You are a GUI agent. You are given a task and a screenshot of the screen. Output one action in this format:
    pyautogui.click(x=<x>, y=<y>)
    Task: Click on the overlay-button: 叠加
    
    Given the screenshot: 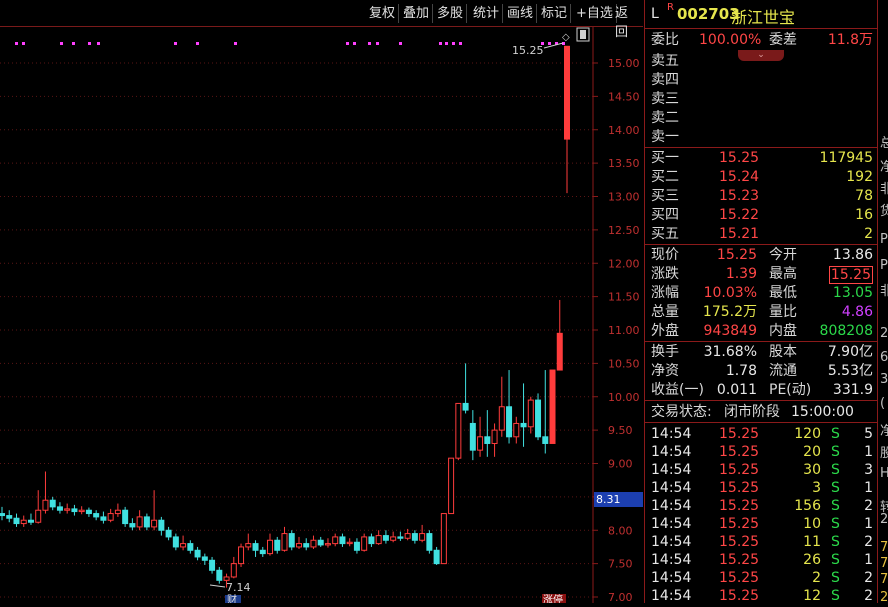 What is the action you would take?
    pyautogui.click(x=417, y=13)
    